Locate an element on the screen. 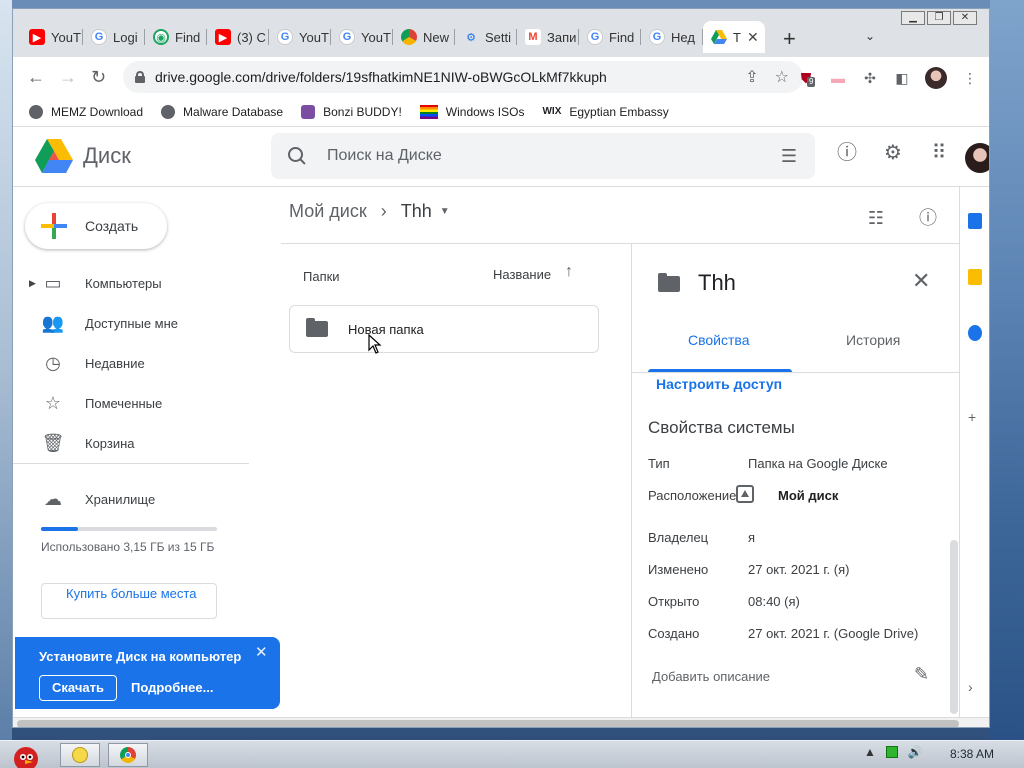 The width and height of the screenshot is (1024, 768). close-details-icon: ✕ is located at coordinates (921, 281).